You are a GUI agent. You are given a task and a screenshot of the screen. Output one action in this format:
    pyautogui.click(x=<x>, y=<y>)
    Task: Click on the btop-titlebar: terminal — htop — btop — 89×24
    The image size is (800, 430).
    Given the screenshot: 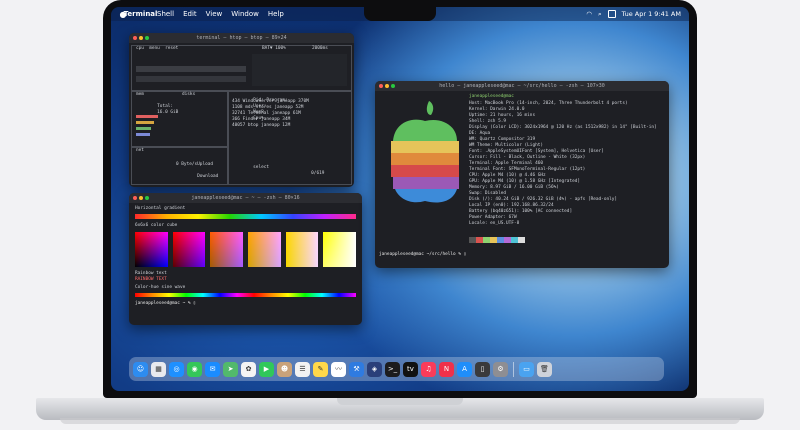 What is the action you would take?
    pyautogui.click(x=241, y=38)
    